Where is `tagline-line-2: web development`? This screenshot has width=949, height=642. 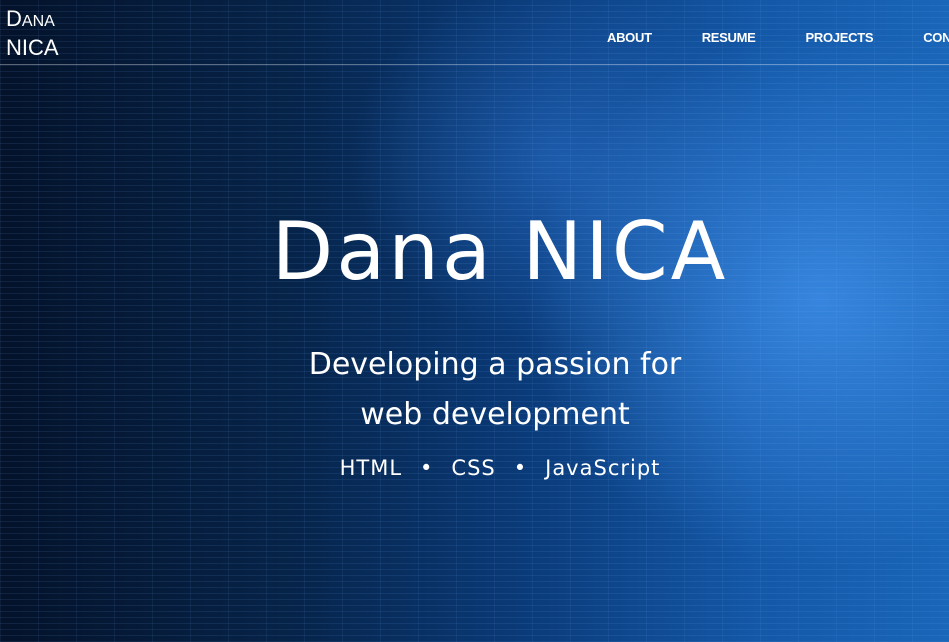 tagline-line-2: web development is located at coordinates (495, 414).